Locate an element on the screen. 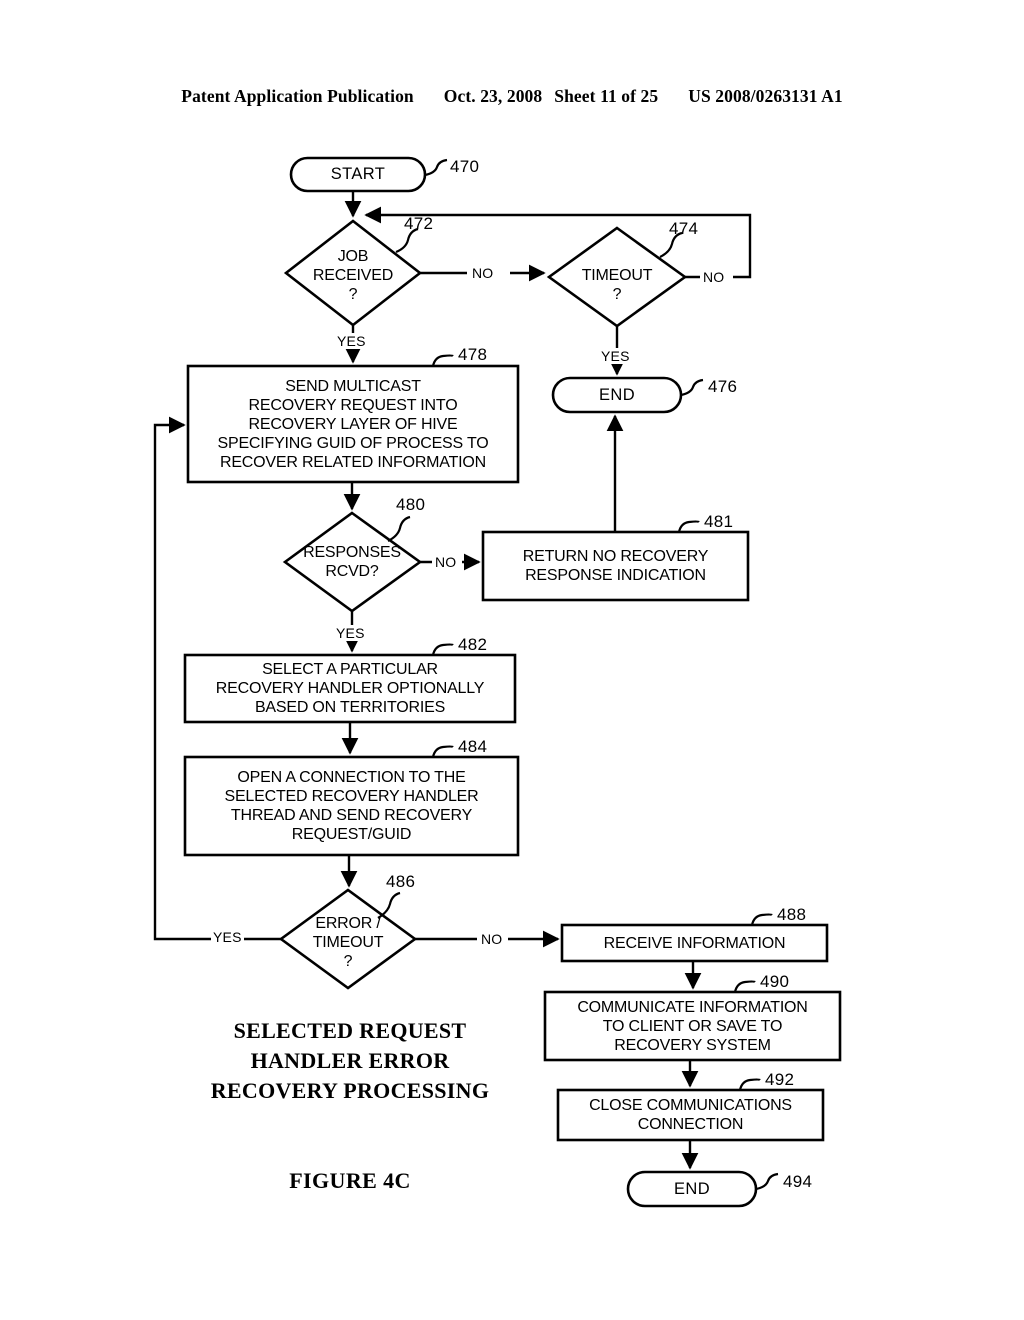  edge-486-yes-loop is located at coordinates (217, 683).